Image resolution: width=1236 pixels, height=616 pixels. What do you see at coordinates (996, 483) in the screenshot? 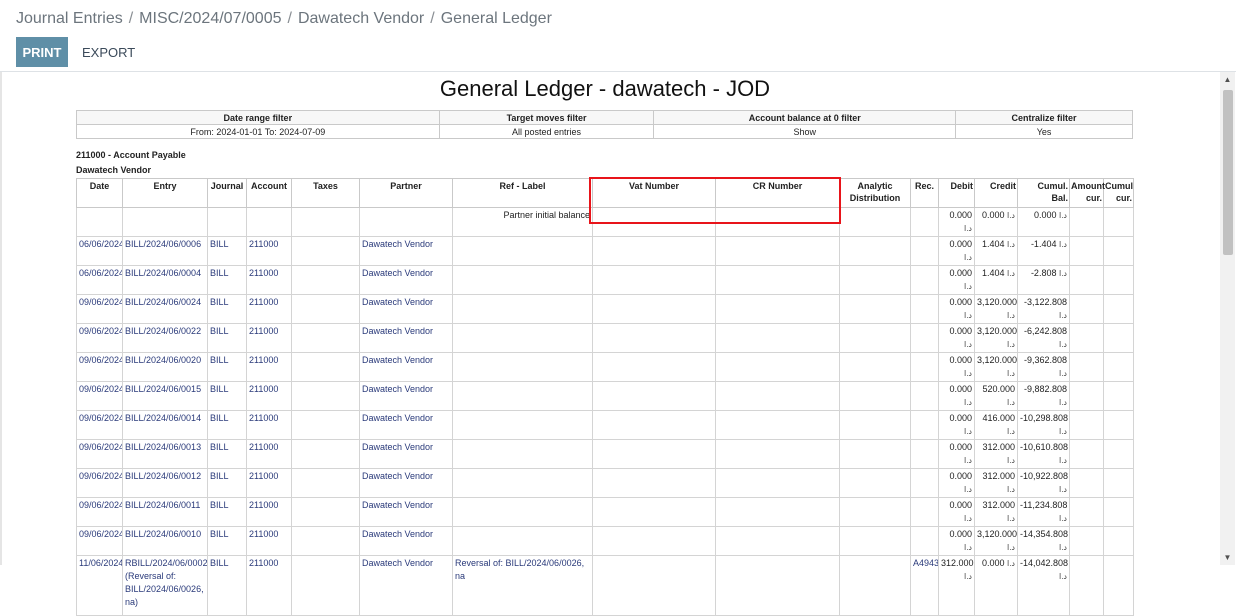
I see `cell-credit: 312.000 د.ا` at bounding box center [996, 483].